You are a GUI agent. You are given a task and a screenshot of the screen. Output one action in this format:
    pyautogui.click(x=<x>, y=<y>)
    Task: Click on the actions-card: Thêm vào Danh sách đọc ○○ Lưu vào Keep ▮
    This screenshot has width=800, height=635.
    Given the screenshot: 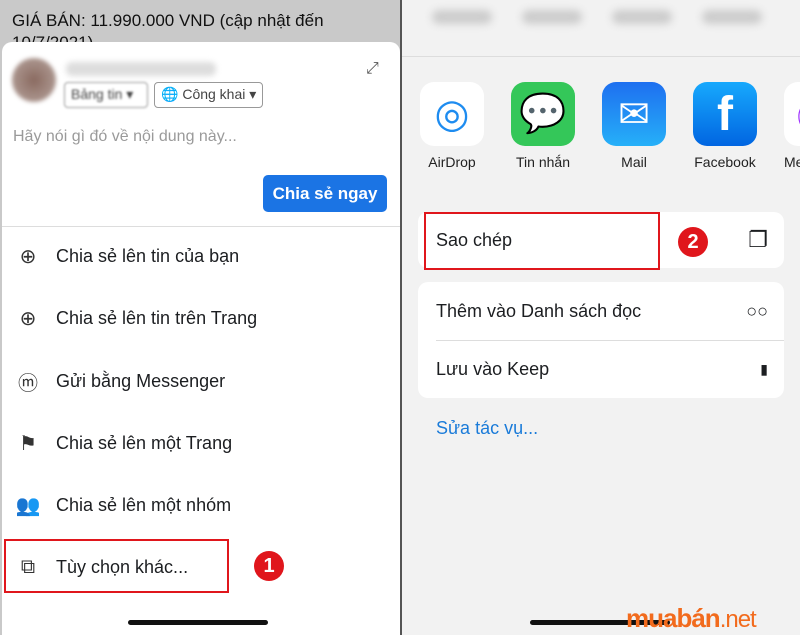 What is the action you would take?
    pyautogui.click(x=601, y=340)
    